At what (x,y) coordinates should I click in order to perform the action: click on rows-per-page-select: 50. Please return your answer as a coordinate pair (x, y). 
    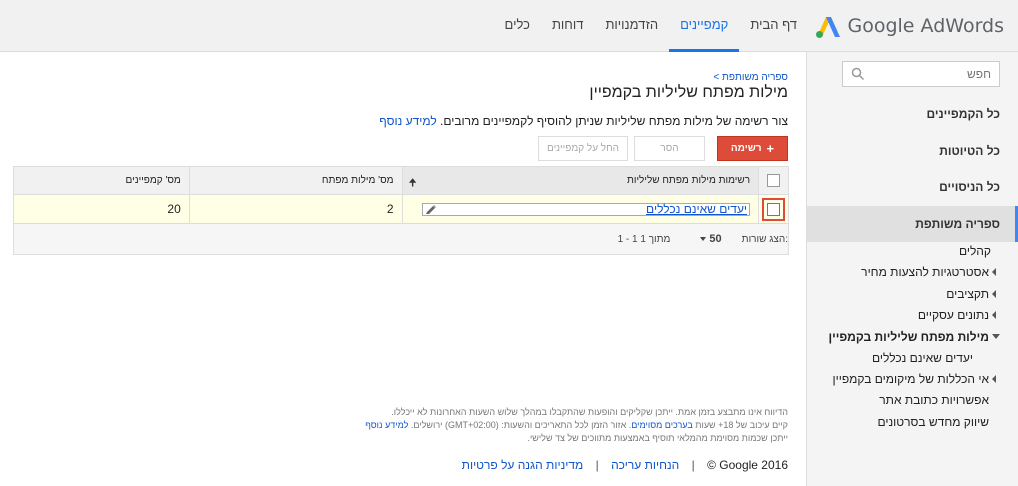
    Looking at the image, I should click on (709, 239).